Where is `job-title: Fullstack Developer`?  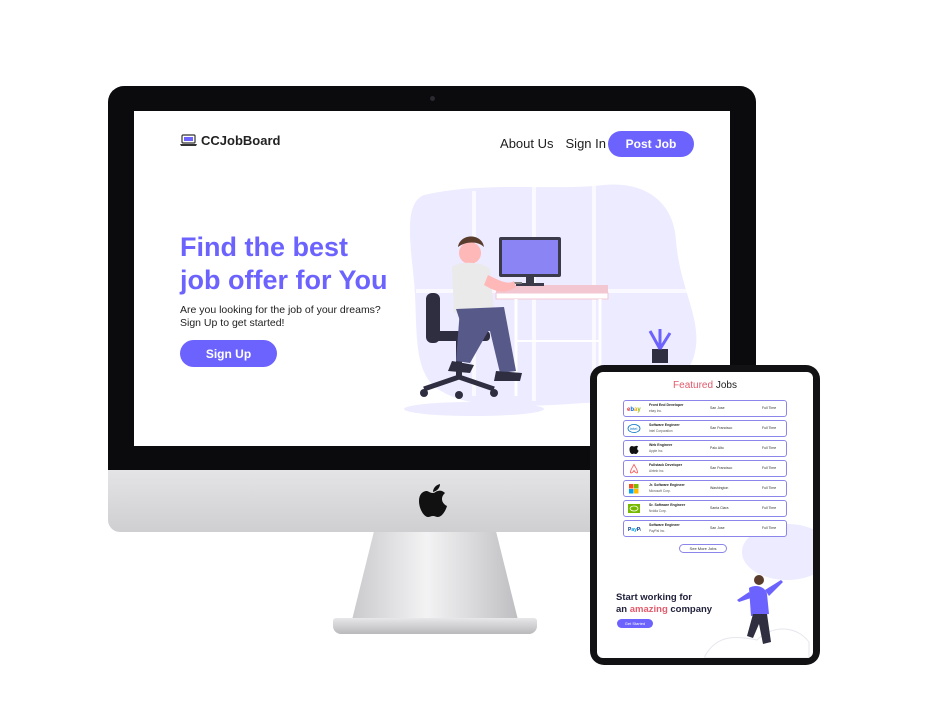 job-title: Fullstack Developer is located at coordinates (666, 465).